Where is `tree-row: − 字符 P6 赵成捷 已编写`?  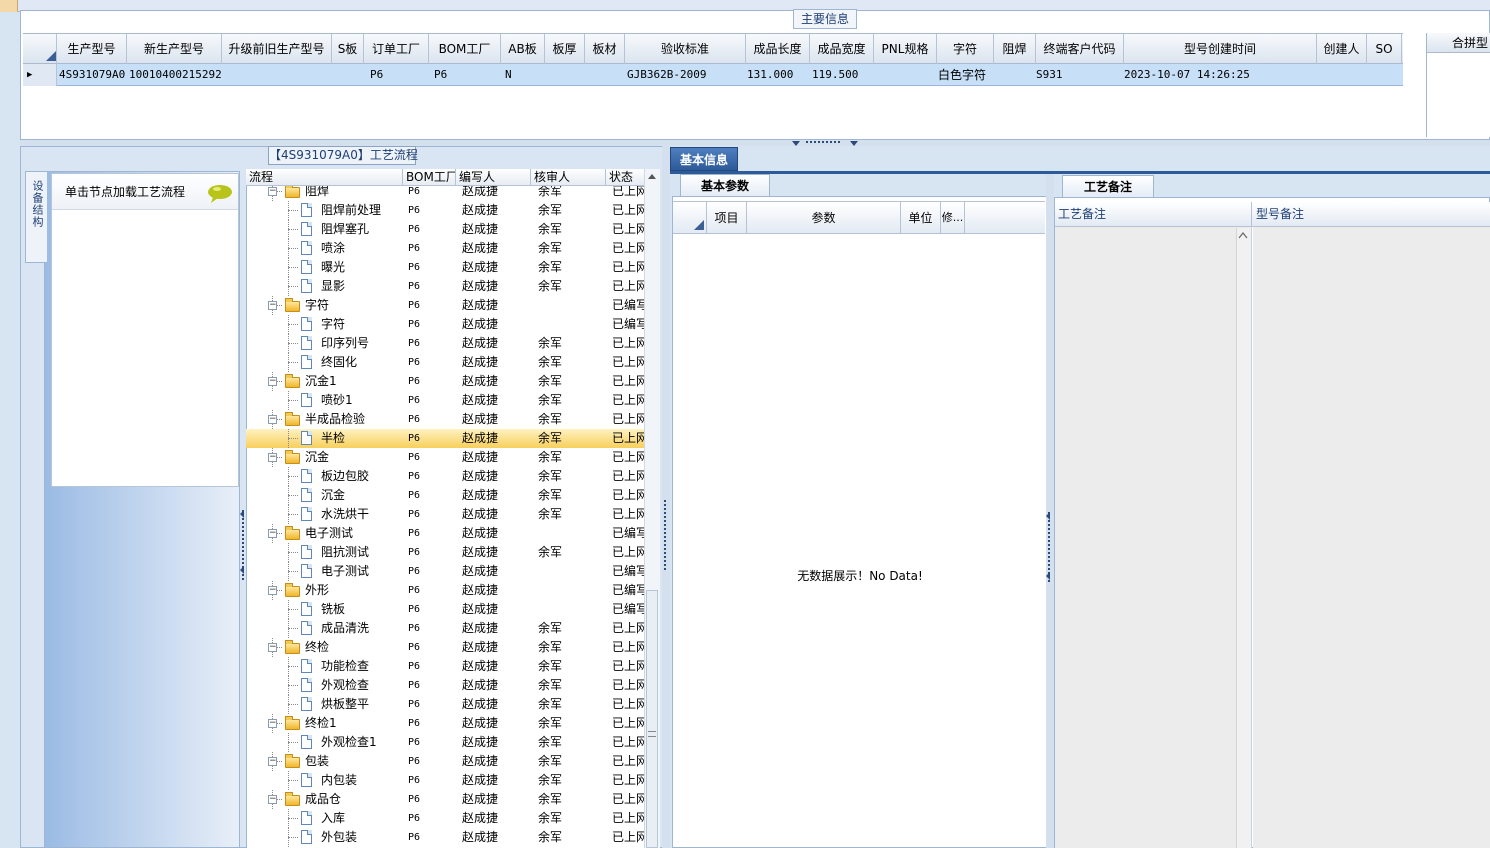
tree-row: − 字符 P6 赵成捷 已编写 is located at coordinates (445, 305).